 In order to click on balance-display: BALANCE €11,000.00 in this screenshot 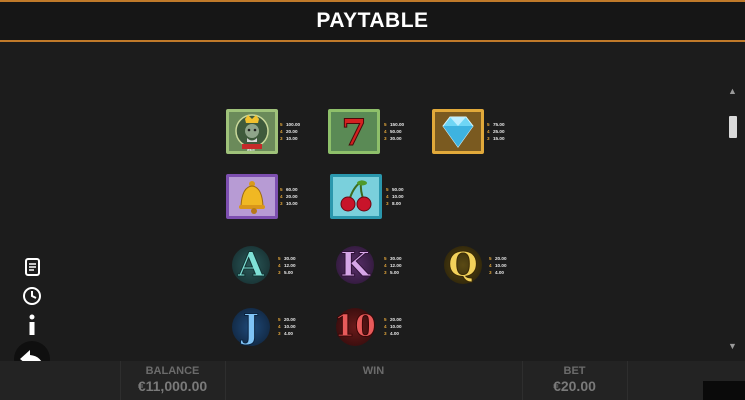, I will do `click(172, 380)`.